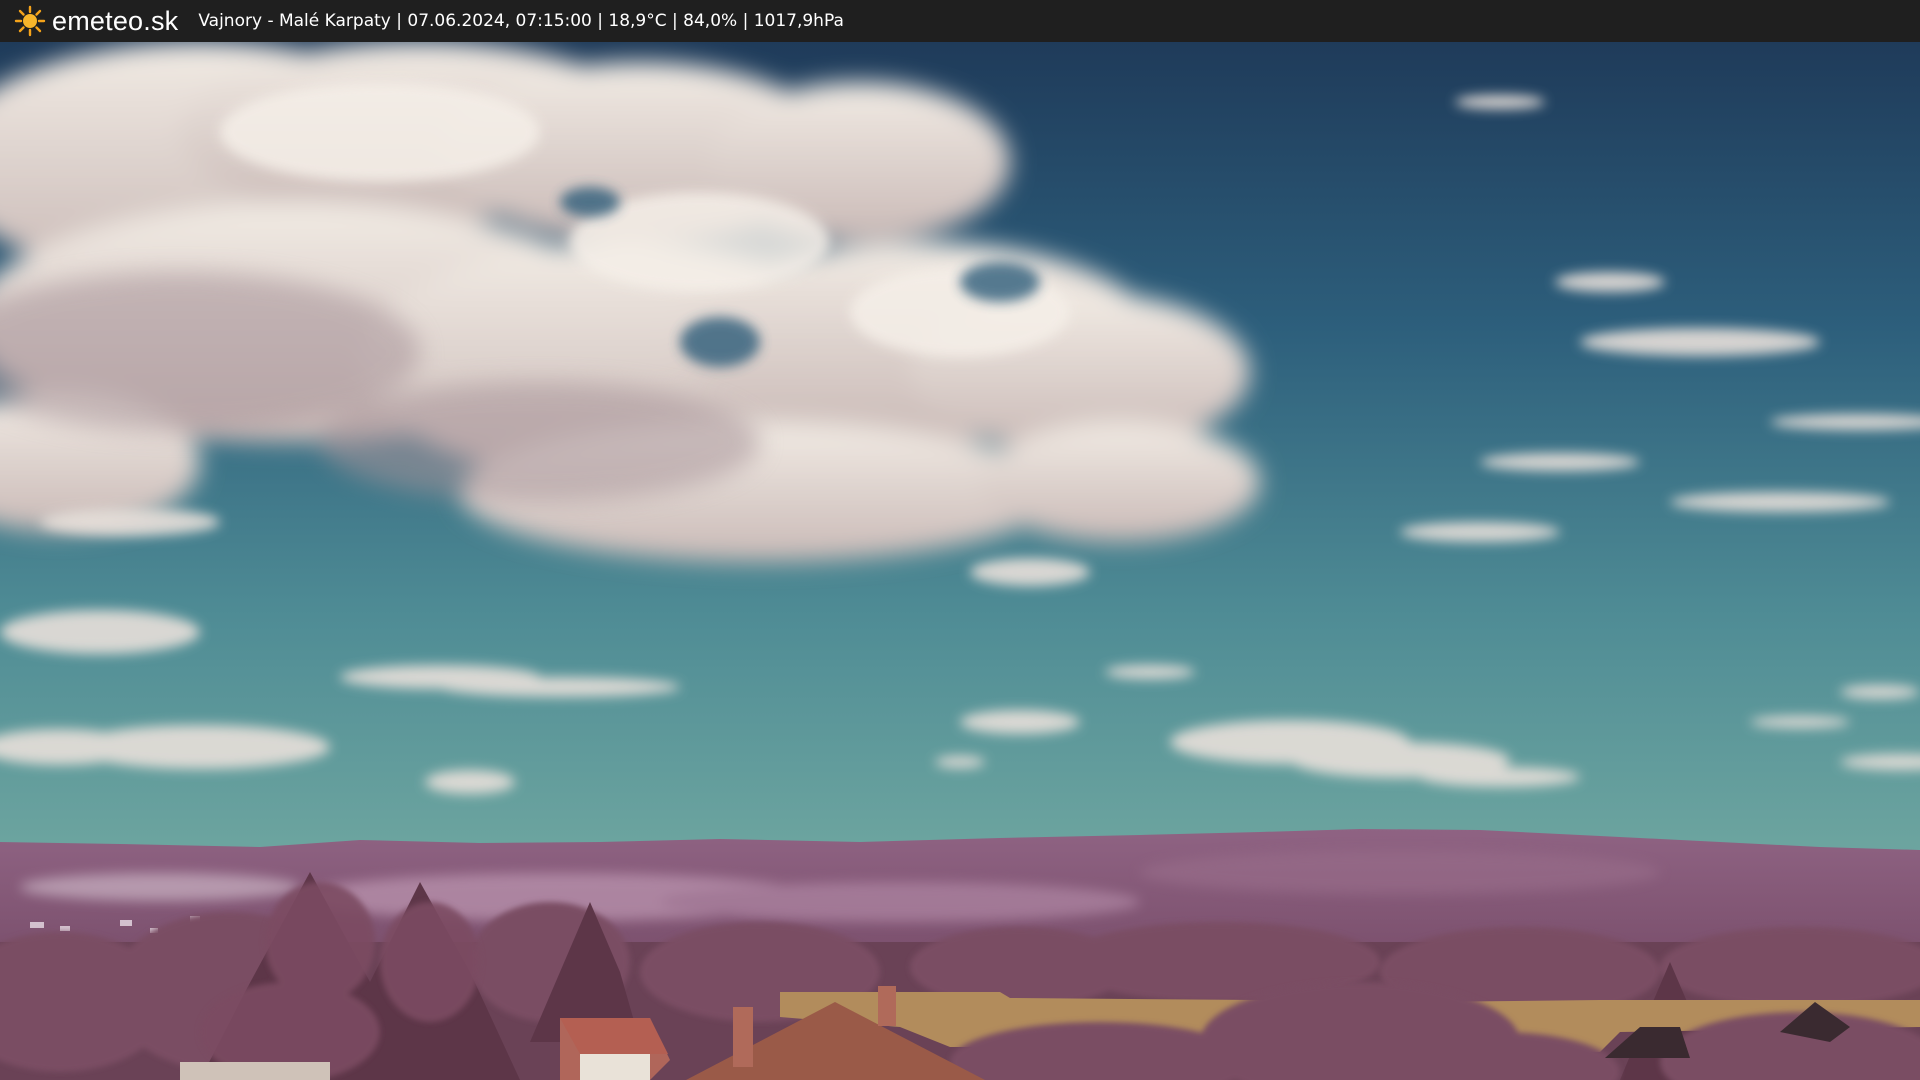  What do you see at coordinates (115, 21) in the screenshot?
I see `site-brand: emeteo.sk` at bounding box center [115, 21].